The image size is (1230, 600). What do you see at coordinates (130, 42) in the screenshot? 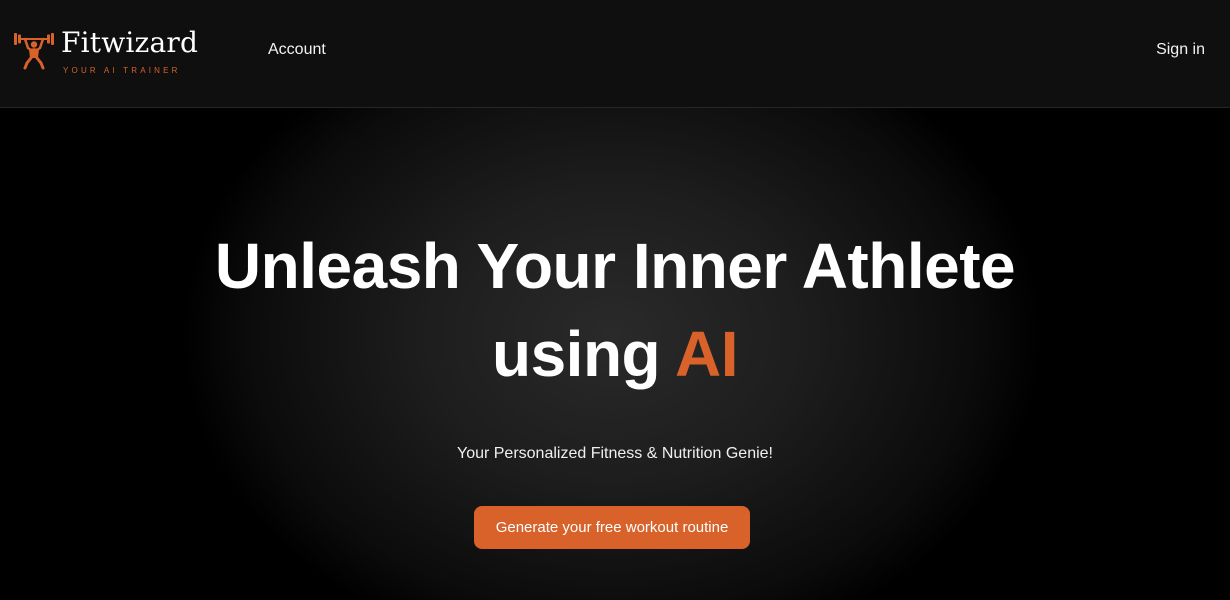
I see `brand-name: Fitwizard` at bounding box center [130, 42].